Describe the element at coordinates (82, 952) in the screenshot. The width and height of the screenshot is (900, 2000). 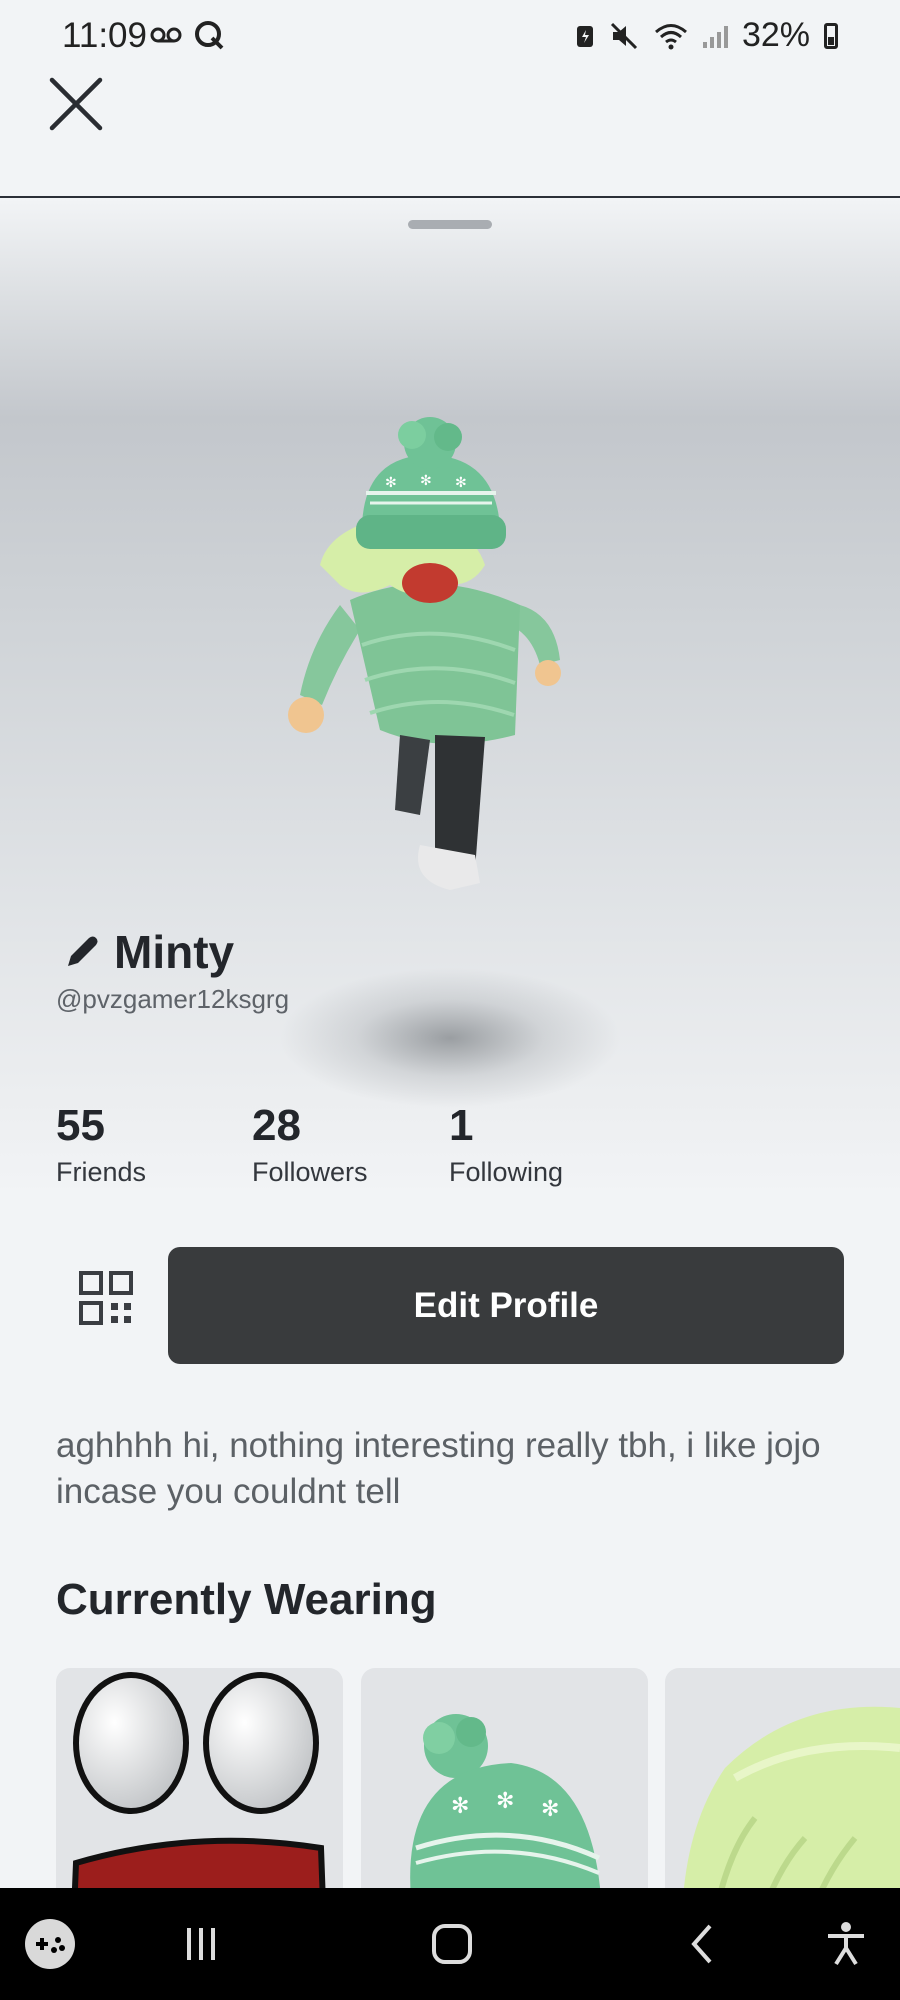
I see `pencil-icon` at that location.